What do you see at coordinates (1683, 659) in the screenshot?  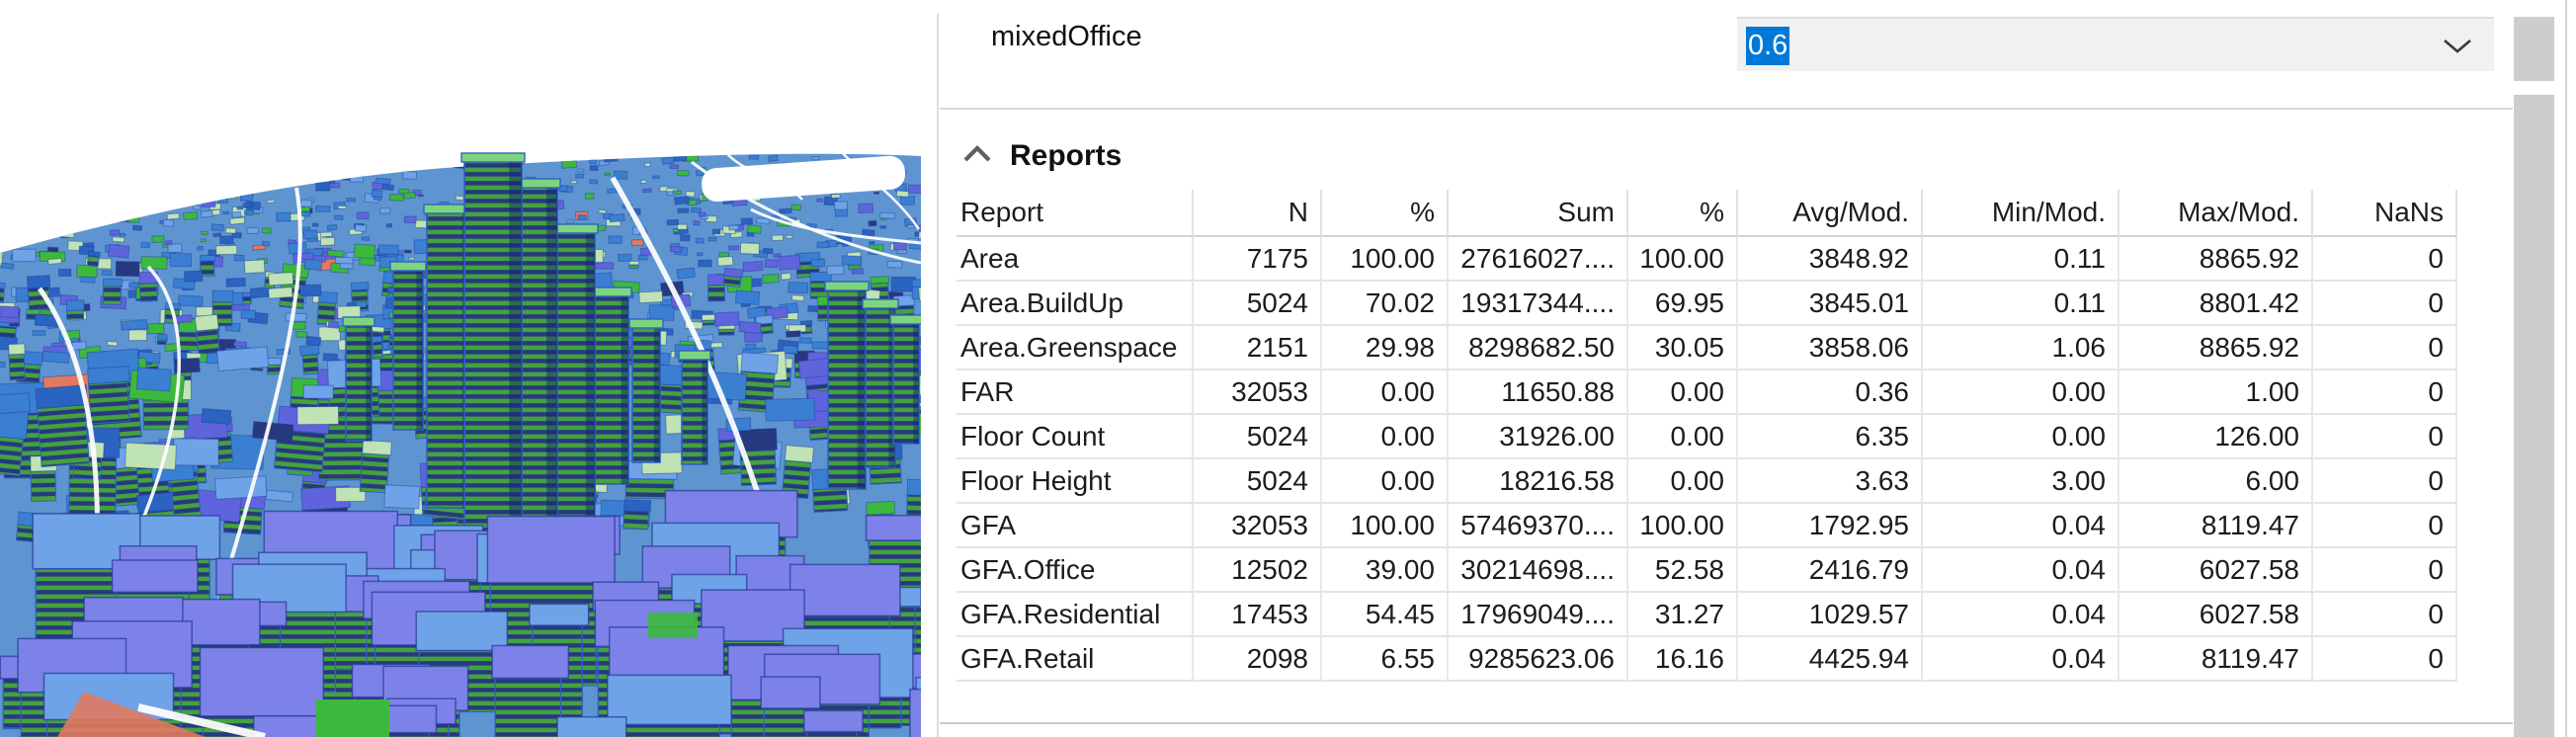 I see `table-cell: 16.16` at bounding box center [1683, 659].